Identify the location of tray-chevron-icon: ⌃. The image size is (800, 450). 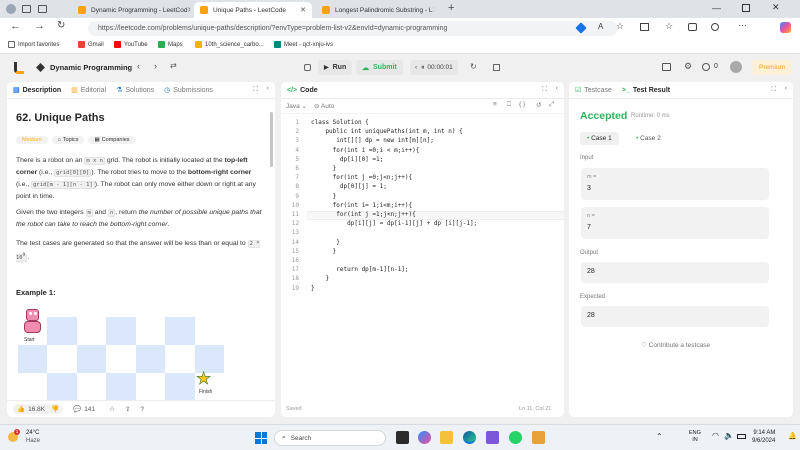
(659, 436).